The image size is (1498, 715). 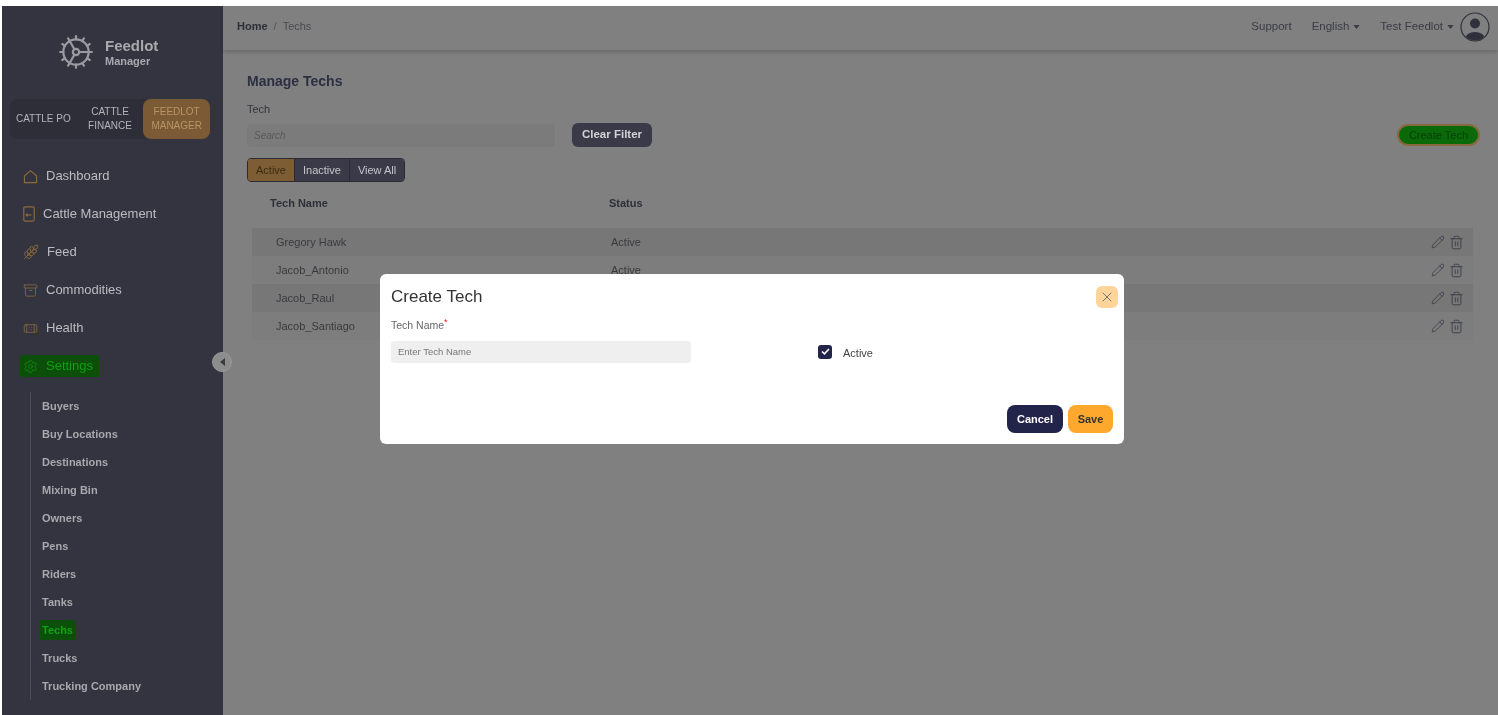 What do you see at coordinates (92, 686) in the screenshot?
I see `sidebar-subitem: Trucking Company` at bounding box center [92, 686].